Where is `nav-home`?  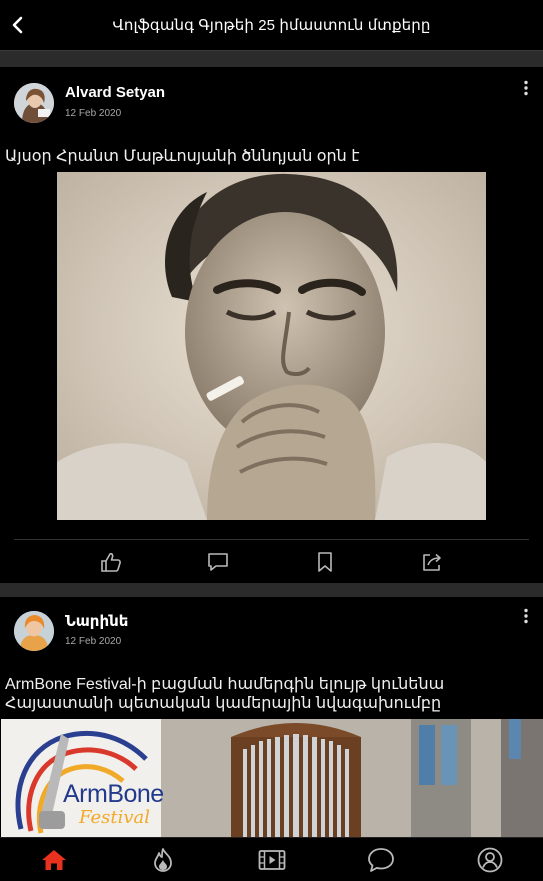
nav-home is located at coordinates (54, 860).